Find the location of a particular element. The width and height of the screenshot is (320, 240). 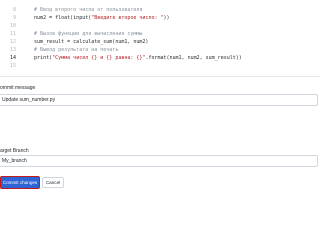

commit-changes-button: Commit changes is located at coordinates (20, 182).